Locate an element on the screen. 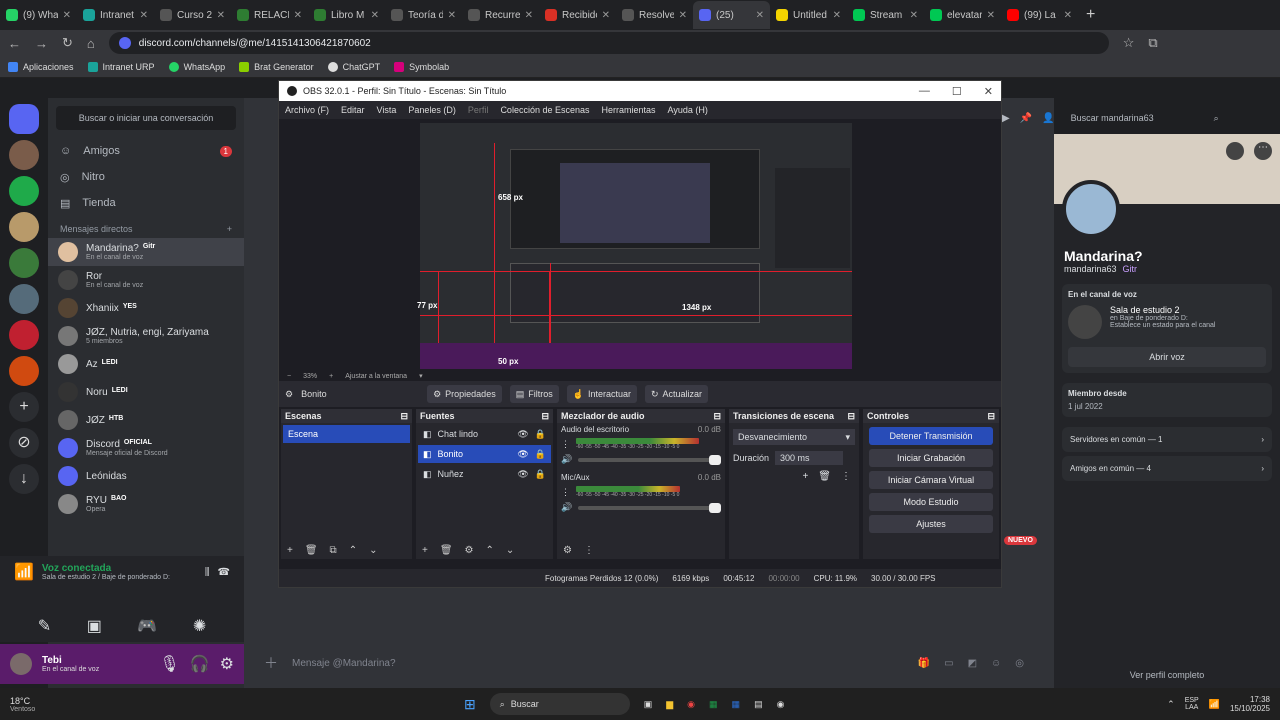 Image resolution: width=1280 pixels, height=720 pixels. bookmark-intranet: Intranet URP is located at coordinates (121, 66).